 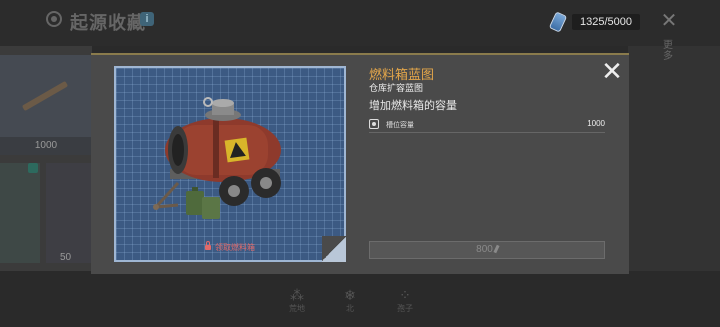 I want to click on purchase-button-label: 800, so click(x=484, y=249).